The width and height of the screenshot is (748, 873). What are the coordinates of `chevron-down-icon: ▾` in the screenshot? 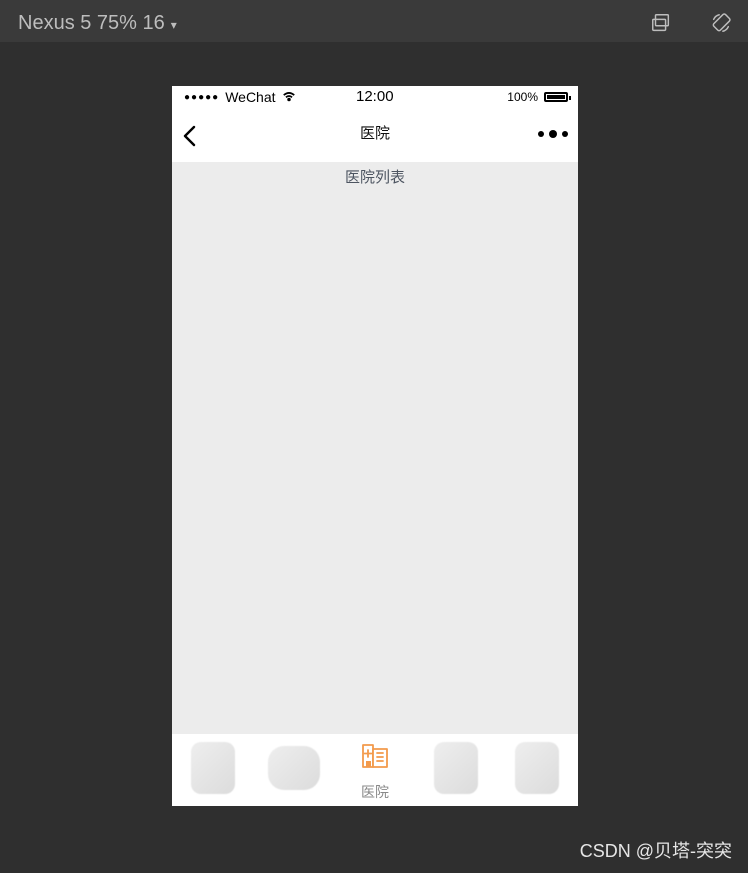 It's located at (173, 24).